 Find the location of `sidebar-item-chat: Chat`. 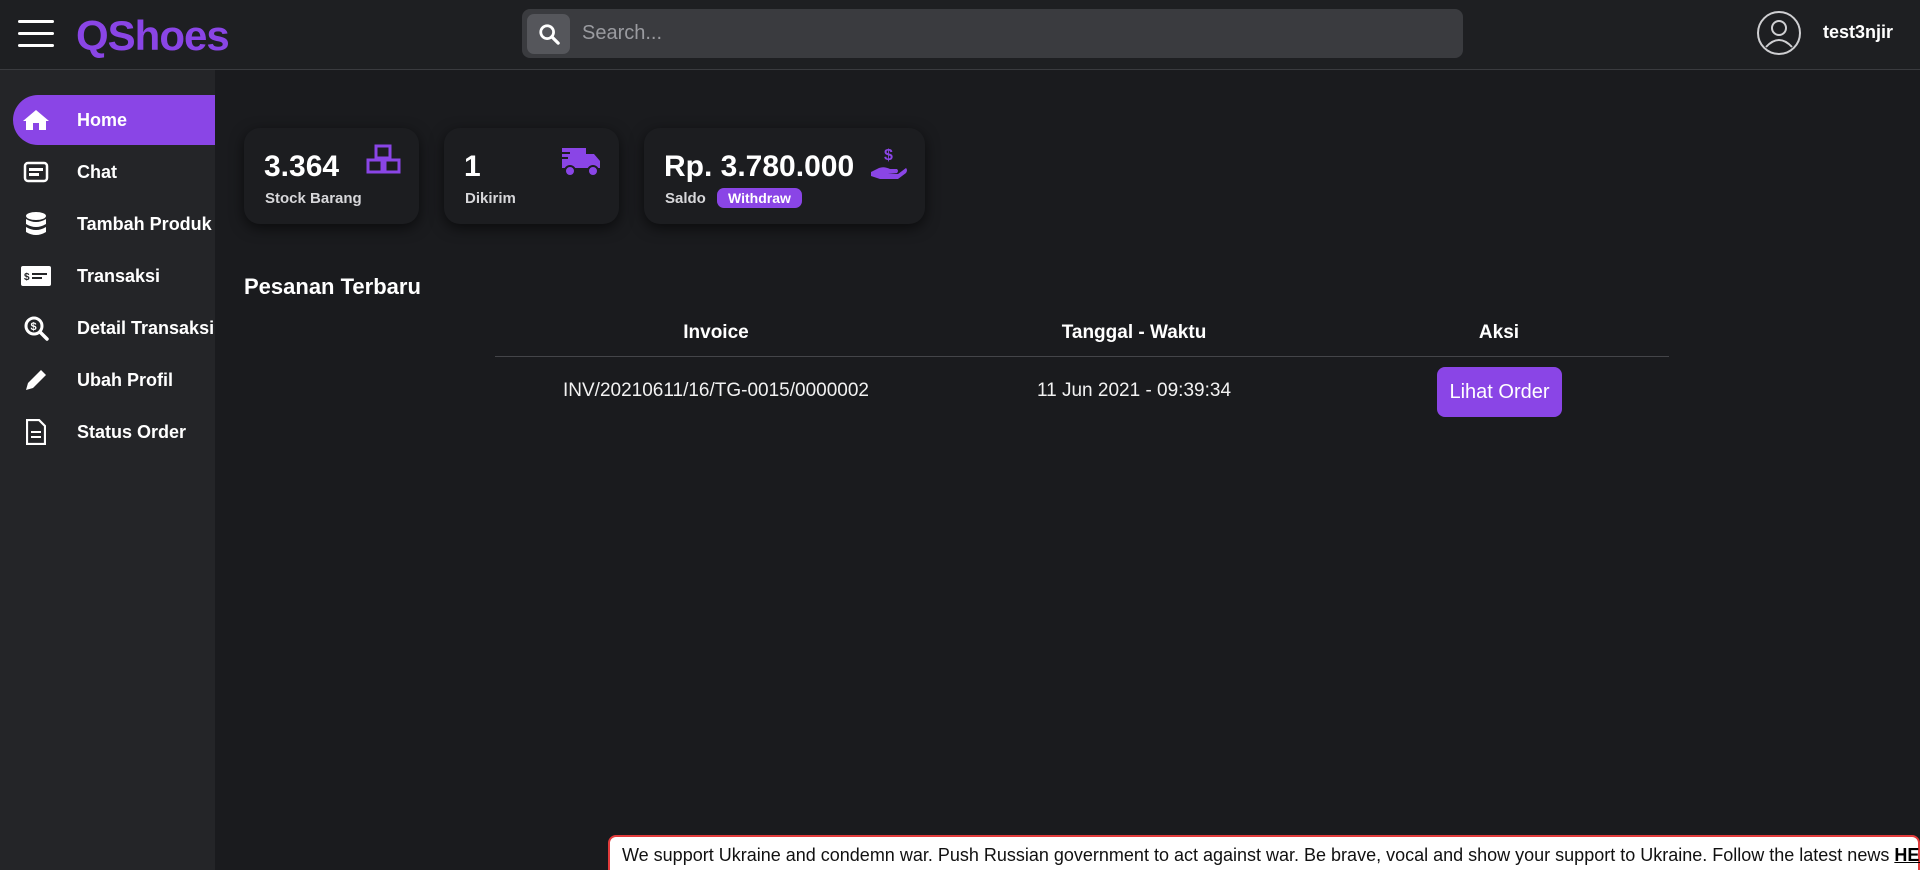

sidebar-item-chat: Chat is located at coordinates (114, 172).